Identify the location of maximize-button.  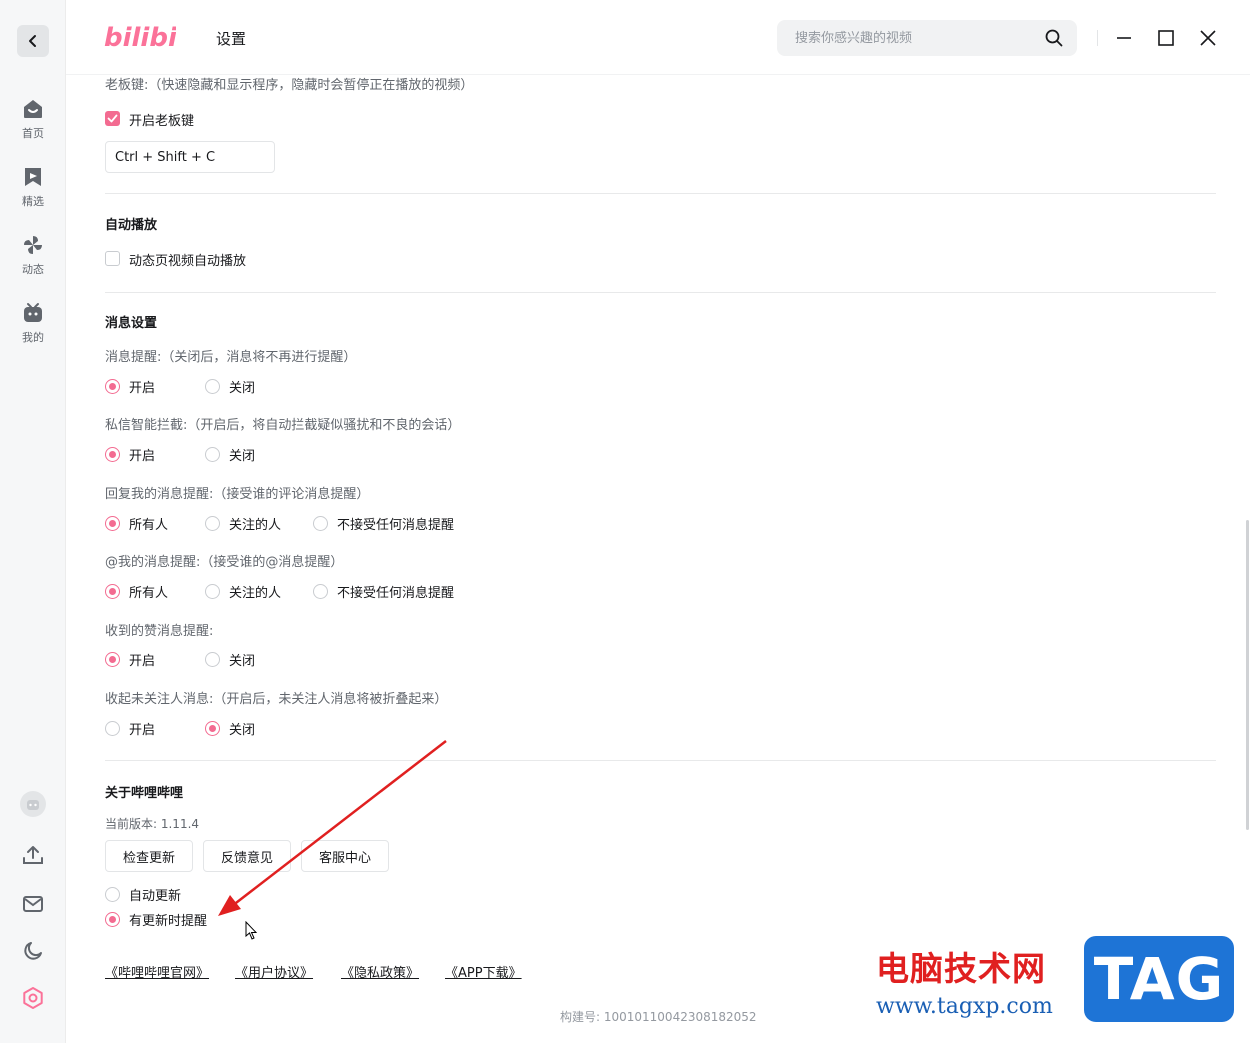
(1166, 38).